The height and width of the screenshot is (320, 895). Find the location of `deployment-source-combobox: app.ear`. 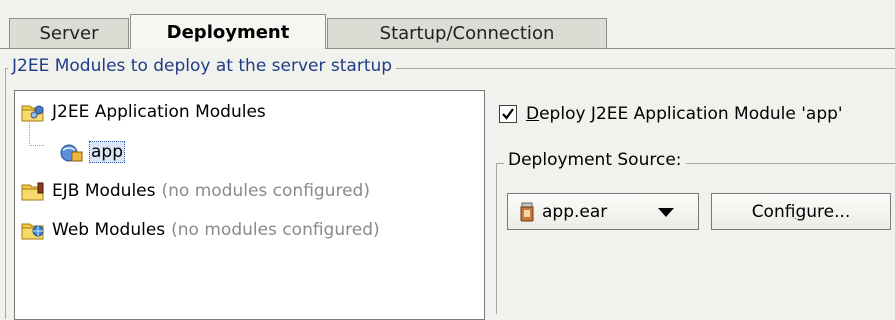

deployment-source-combobox: app.ear is located at coordinates (603, 211).